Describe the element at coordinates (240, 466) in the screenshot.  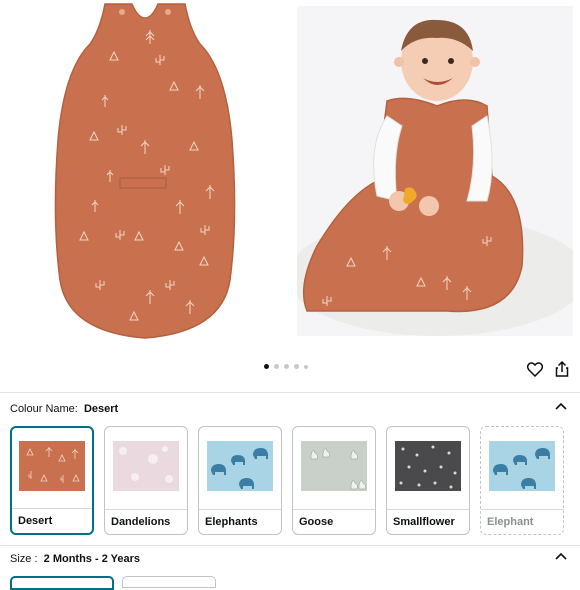
I see `elephants-pattern-thumbnail` at that location.